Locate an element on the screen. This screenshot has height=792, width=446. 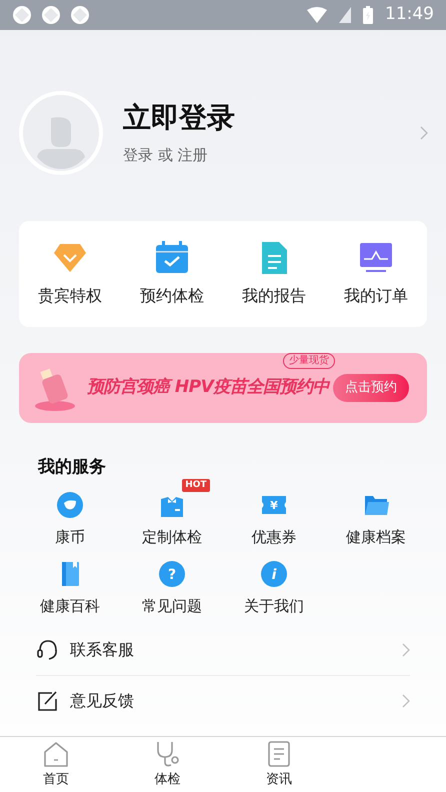
service-label: 关于我们 is located at coordinates (274, 606).